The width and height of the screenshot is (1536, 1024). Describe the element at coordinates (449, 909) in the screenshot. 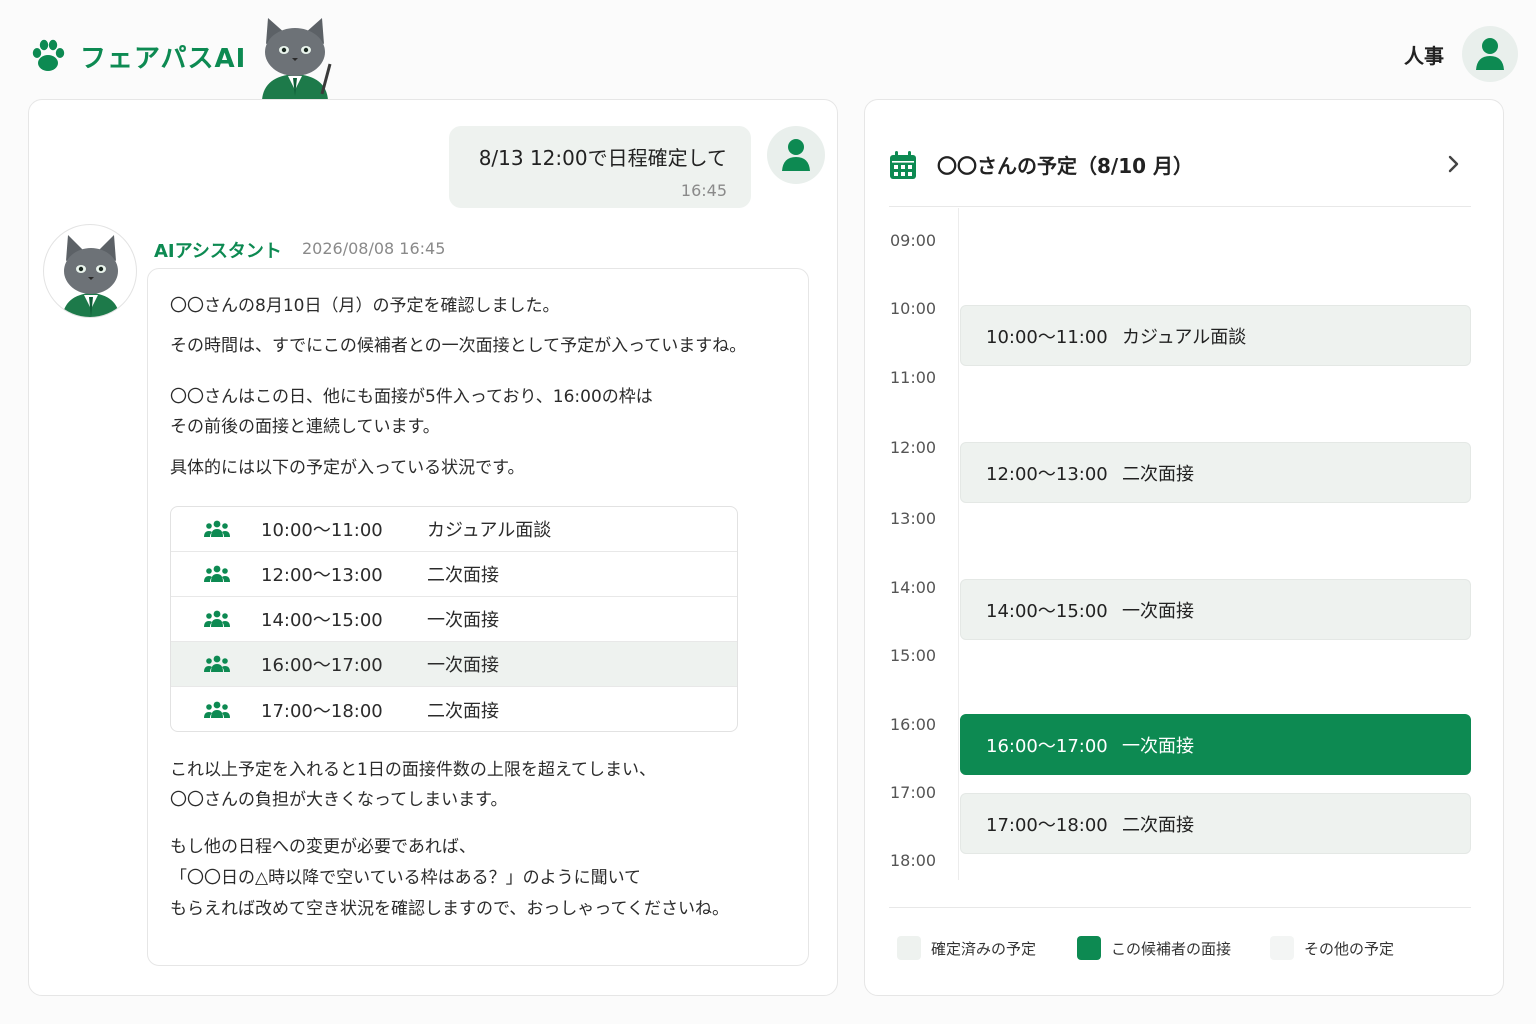

I see `message-paragraph: もらえれば改めて空き状況を確認しますので、おっしゃってくださいね。` at that location.